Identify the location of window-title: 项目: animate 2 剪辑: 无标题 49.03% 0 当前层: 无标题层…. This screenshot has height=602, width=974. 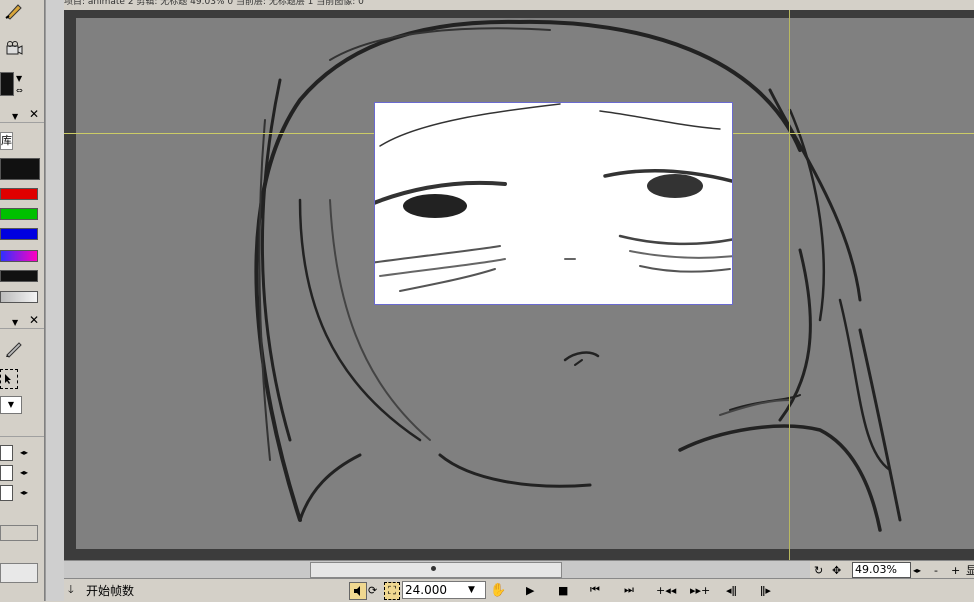
(519, 5).